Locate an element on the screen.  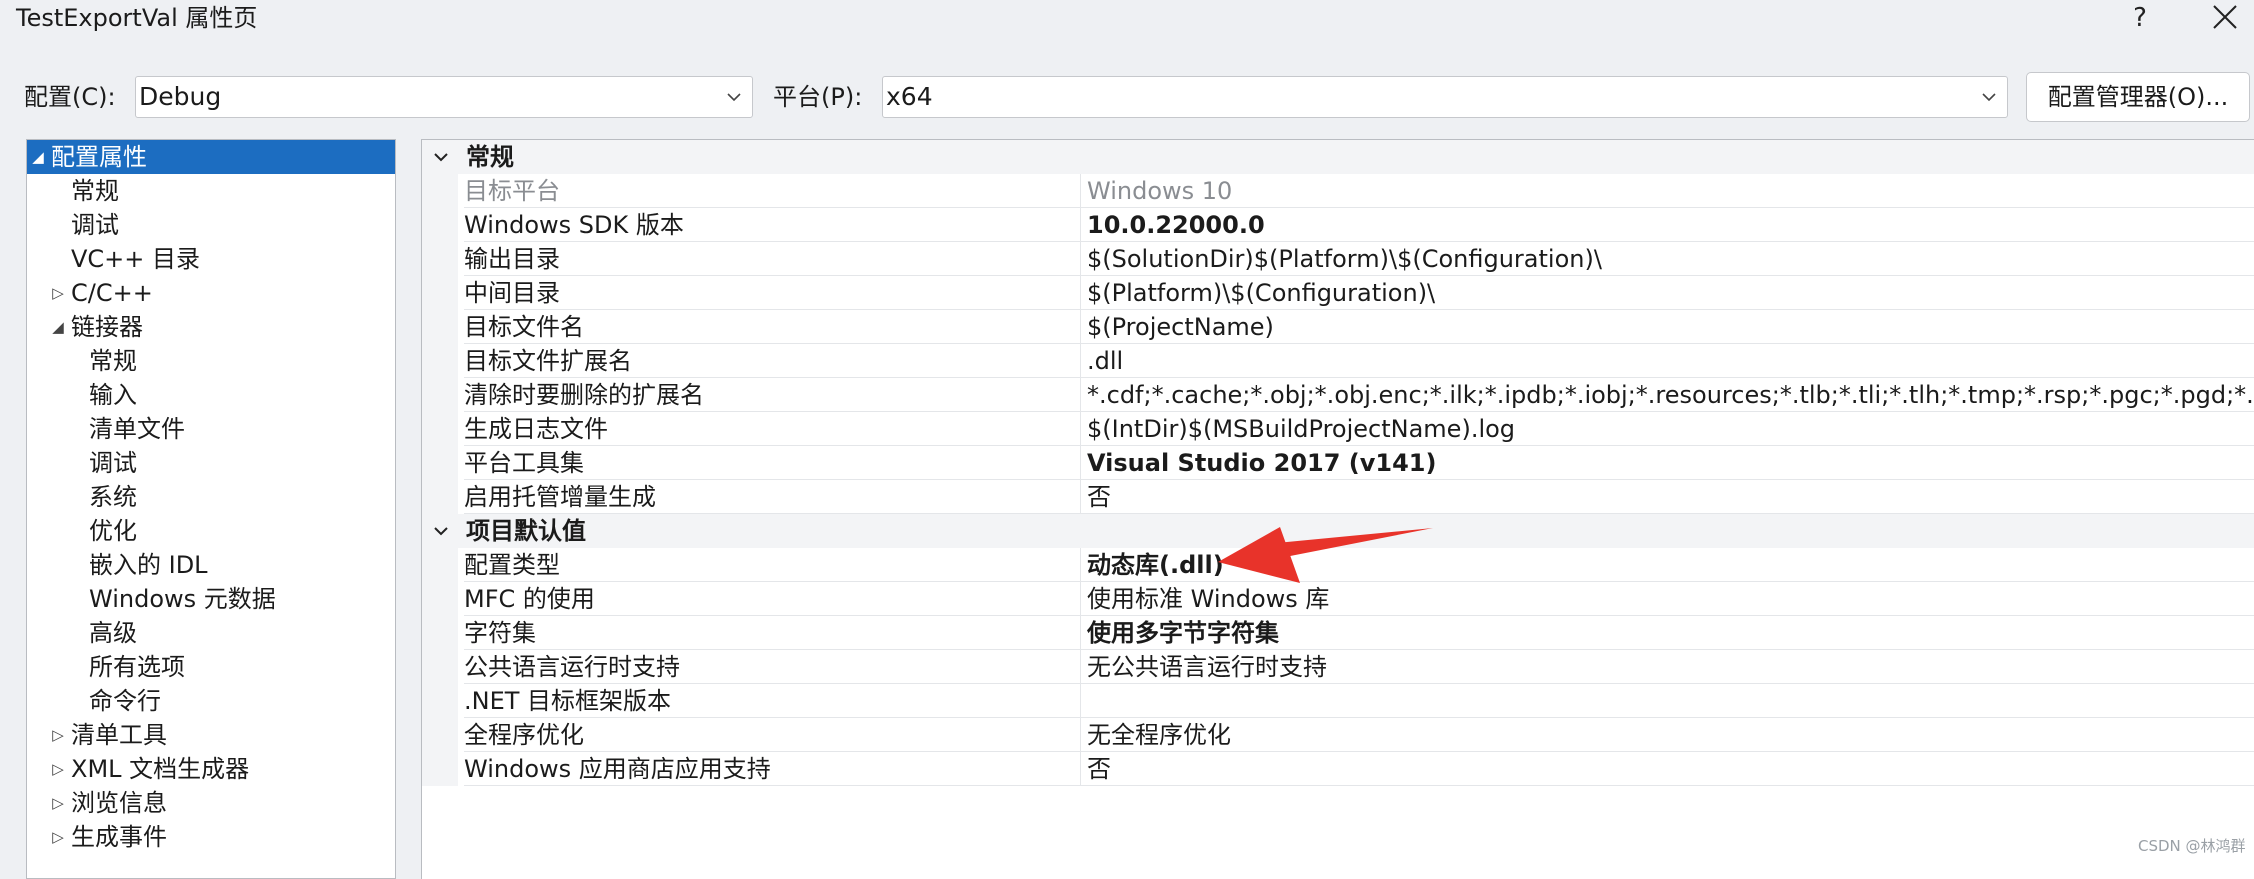
property-row: 目标文件扩展名 .dll is located at coordinates (1338, 361).